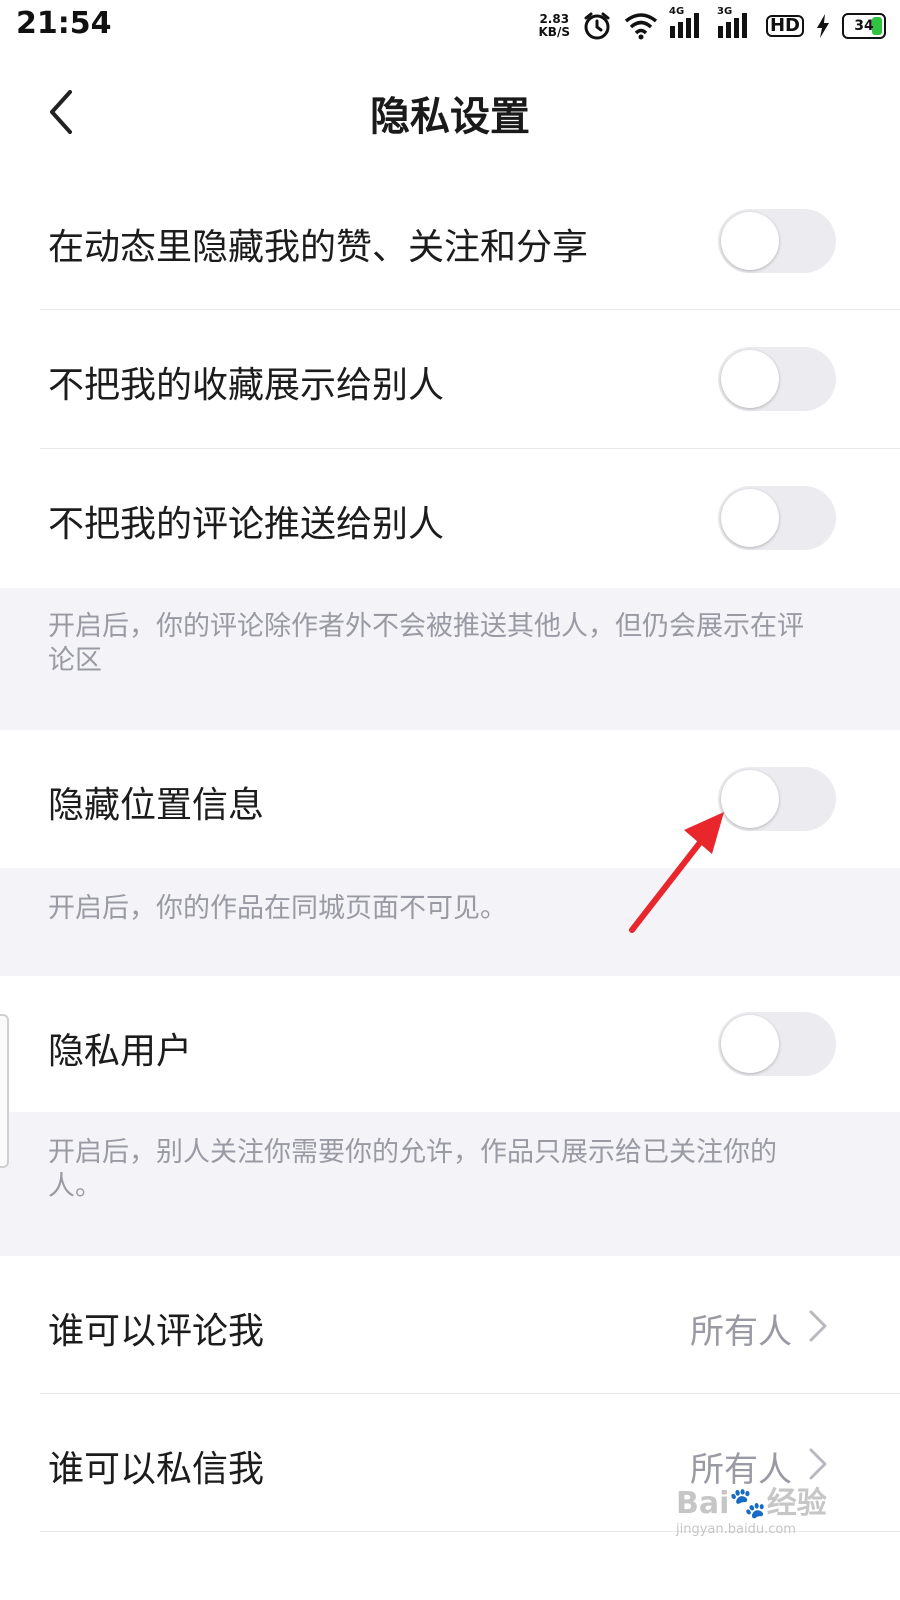  I want to click on hide-comments-toggle, so click(777, 518).